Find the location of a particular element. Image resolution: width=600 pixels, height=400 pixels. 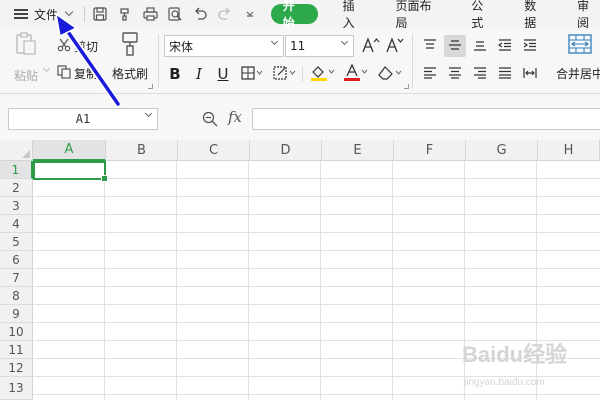

row-header: 1 is located at coordinates (16, 170).